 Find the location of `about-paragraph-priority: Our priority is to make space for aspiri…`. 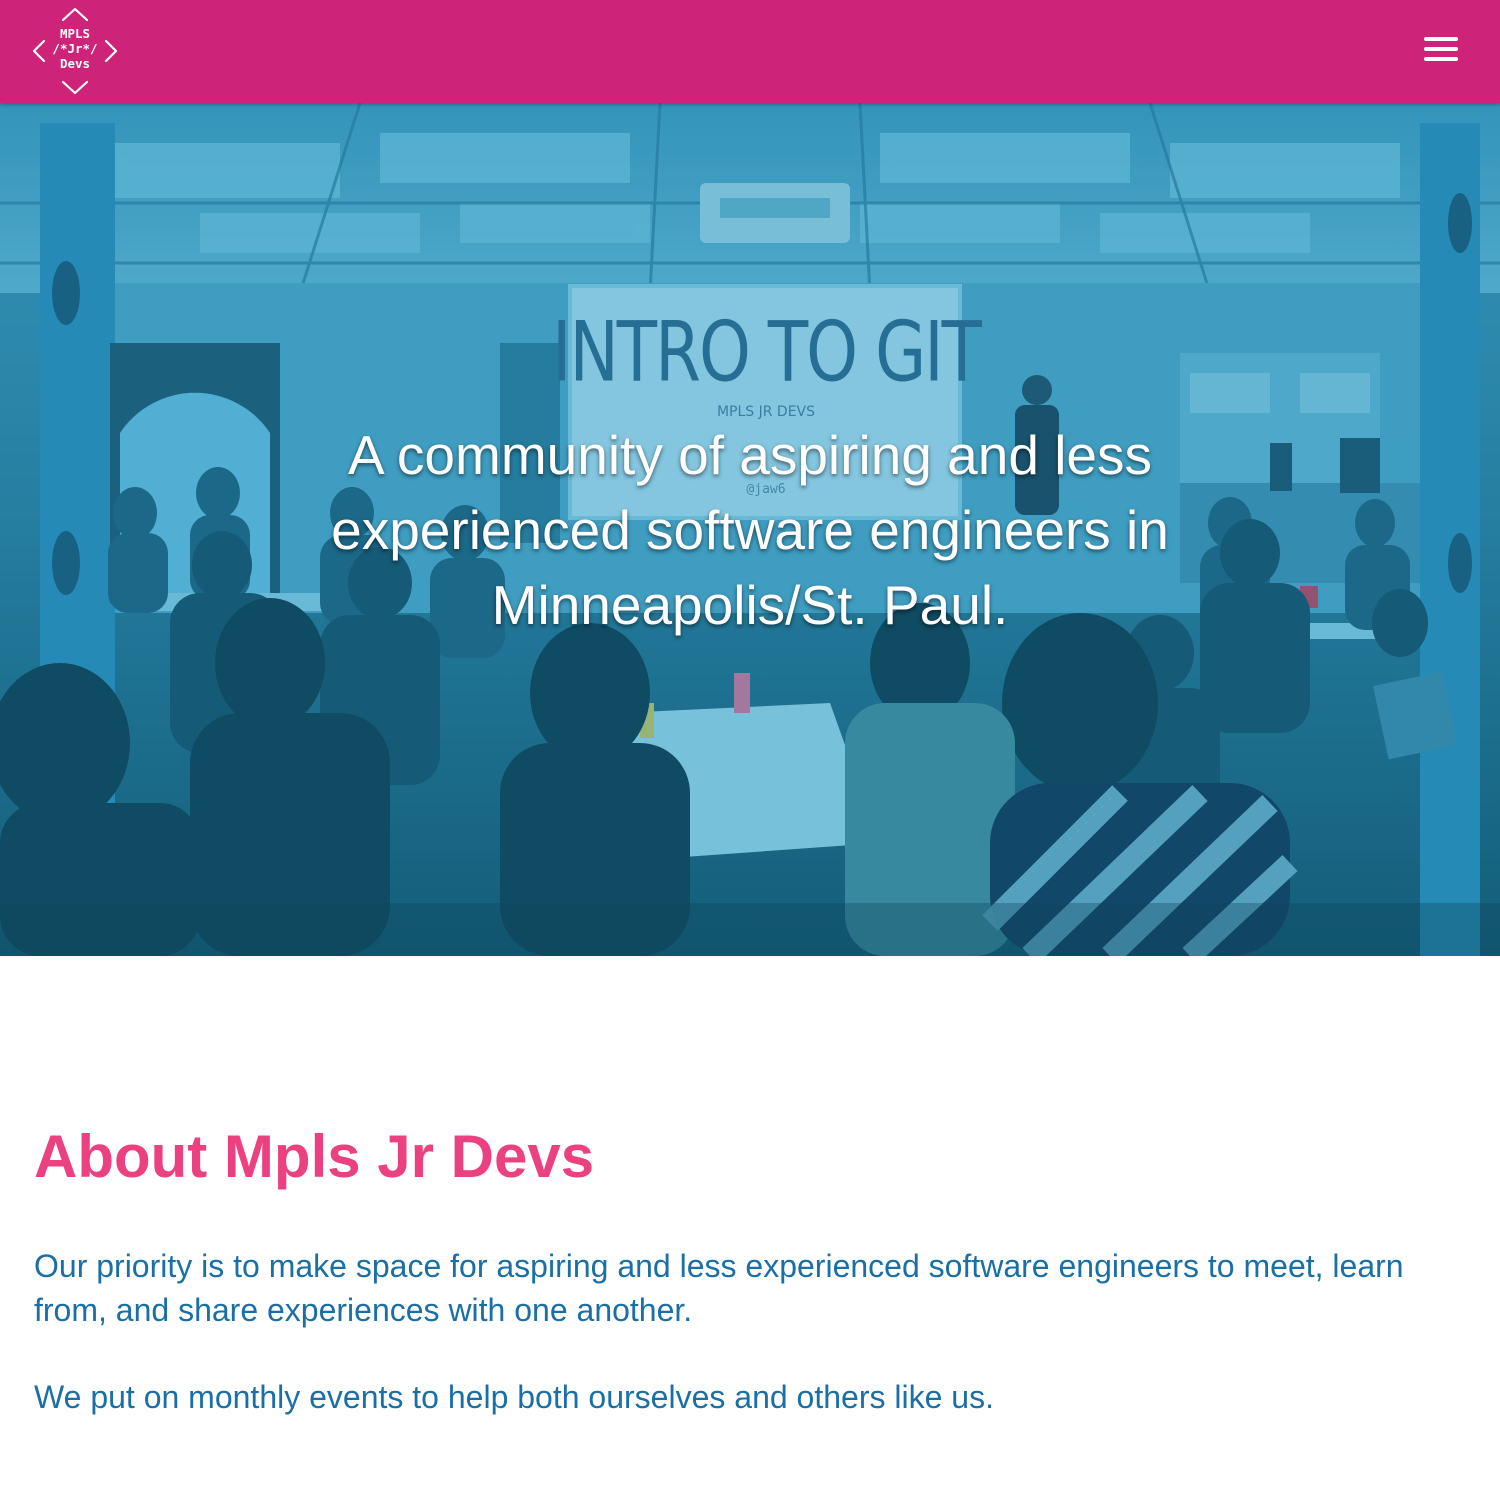

about-paragraph-priority: Our priority is to make space for aspiri… is located at coordinates (719, 1288).